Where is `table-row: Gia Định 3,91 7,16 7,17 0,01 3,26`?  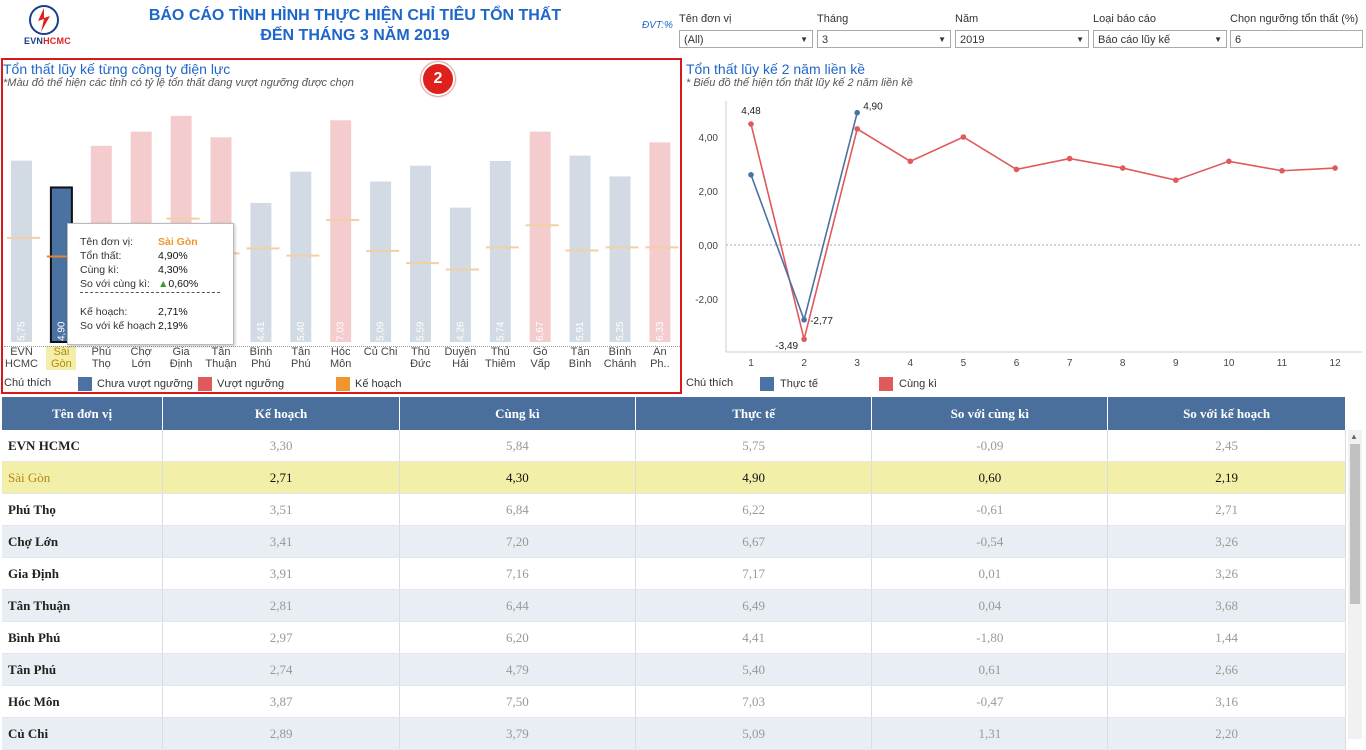
table-row: Gia Định 3,91 7,16 7,17 0,01 3,26 is located at coordinates (674, 573).